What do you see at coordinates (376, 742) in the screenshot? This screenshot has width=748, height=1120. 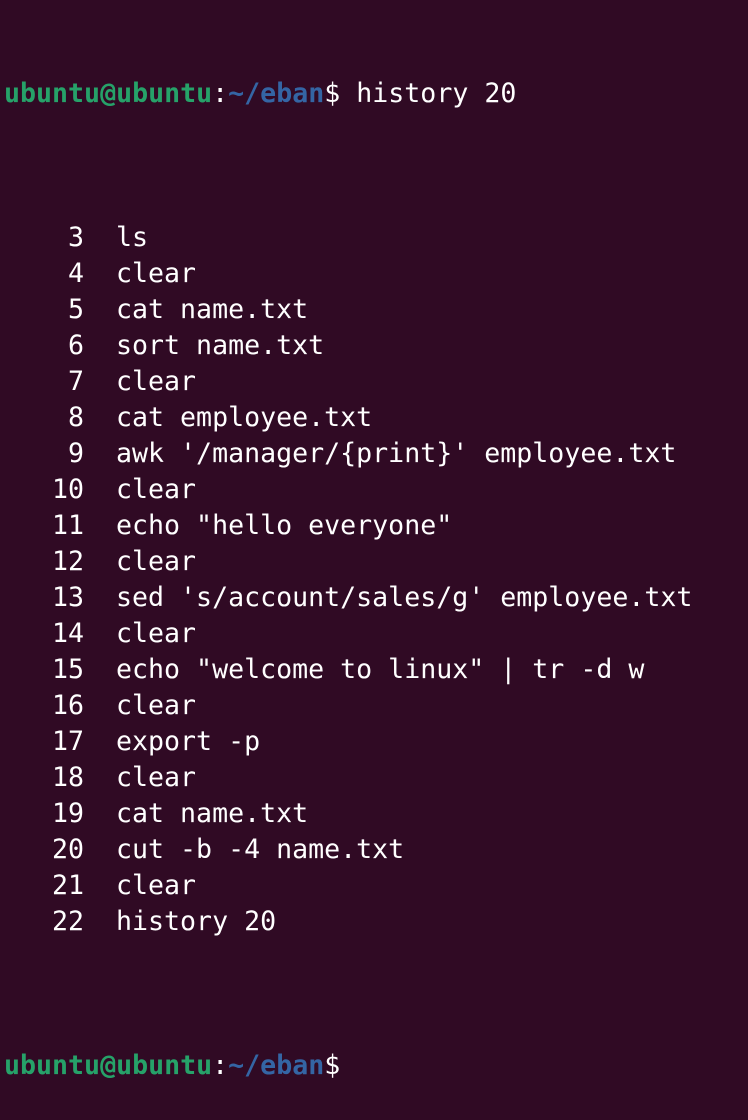 I see `history-entry: 17 export -p` at bounding box center [376, 742].